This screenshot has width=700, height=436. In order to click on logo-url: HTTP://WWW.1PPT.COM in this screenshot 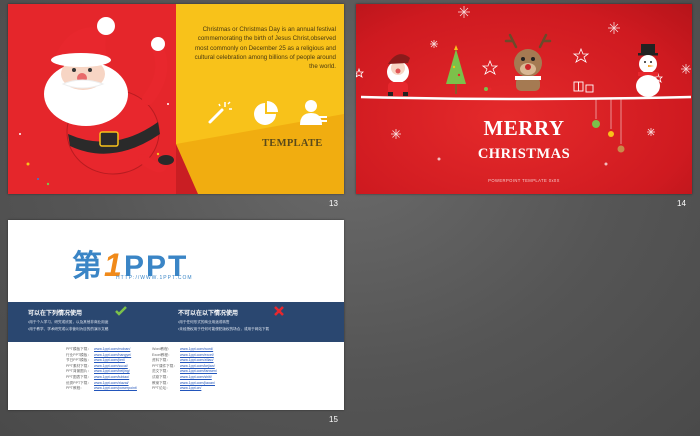, I will do `click(154, 278)`.